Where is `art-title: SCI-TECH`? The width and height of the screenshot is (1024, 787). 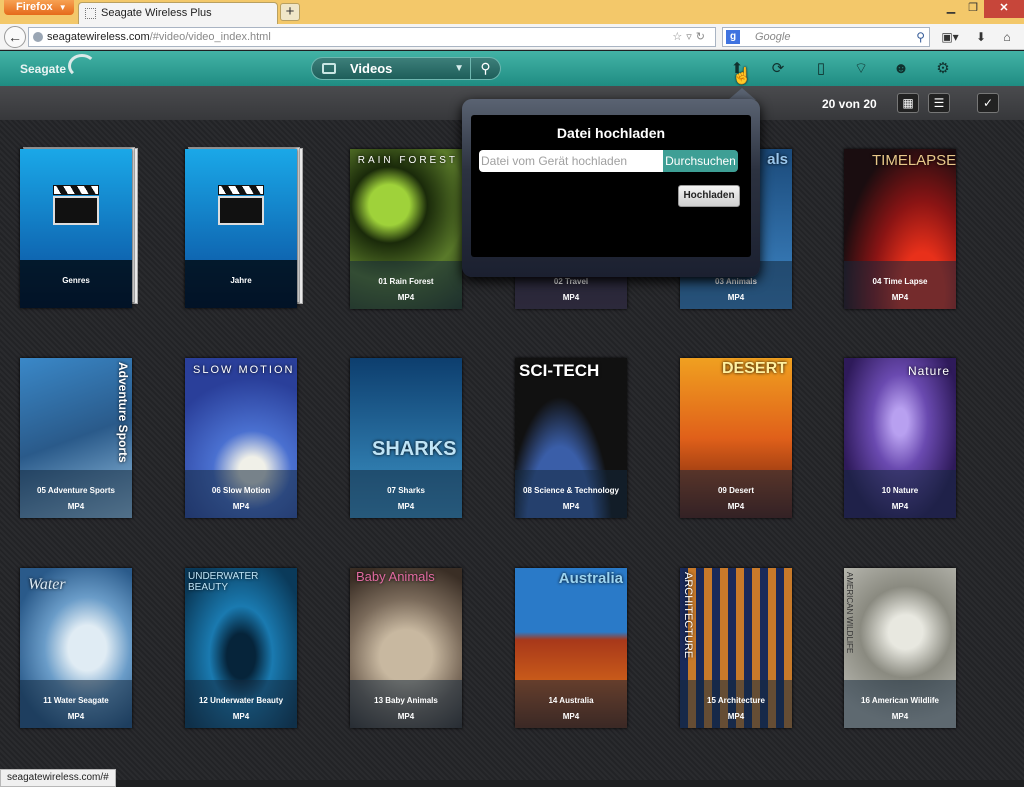 art-title: SCI-TECH is located at coordinates (559, 370).